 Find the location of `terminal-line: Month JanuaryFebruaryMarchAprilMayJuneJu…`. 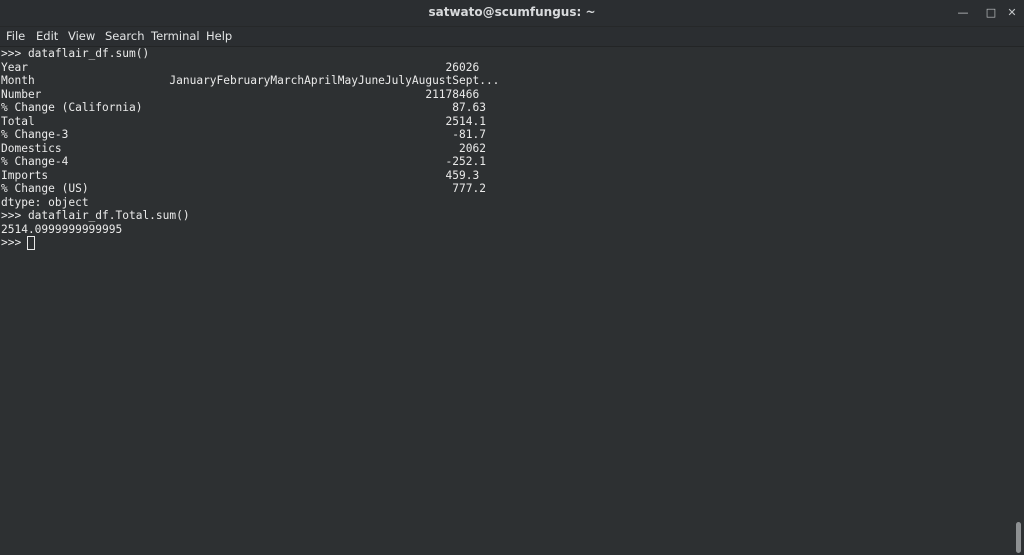

terminal-line: Month JanuaryFebruaryMarchAprilMayJuneJu… is located at coordinates (250, 80).